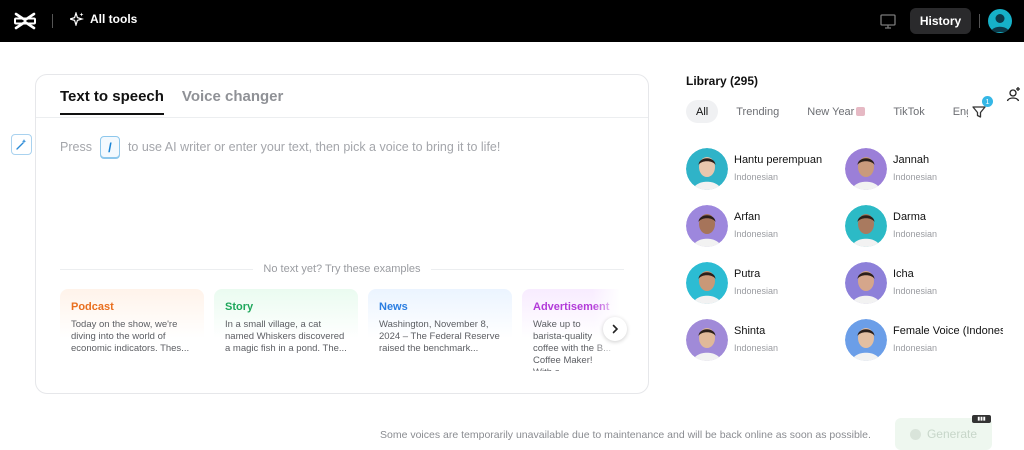 This screenshot has width=1024, height=450. What do you see at coordinates (750, 331) in the screenshot?
I see `voice-name: Shinta` at bounding box center [750, 331].